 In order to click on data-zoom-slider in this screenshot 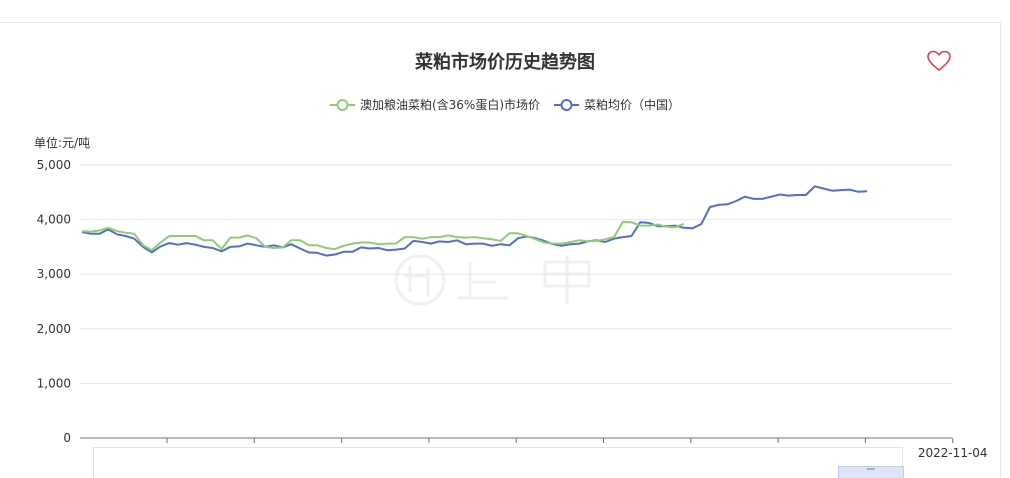, I will do `click(498, 462)`.